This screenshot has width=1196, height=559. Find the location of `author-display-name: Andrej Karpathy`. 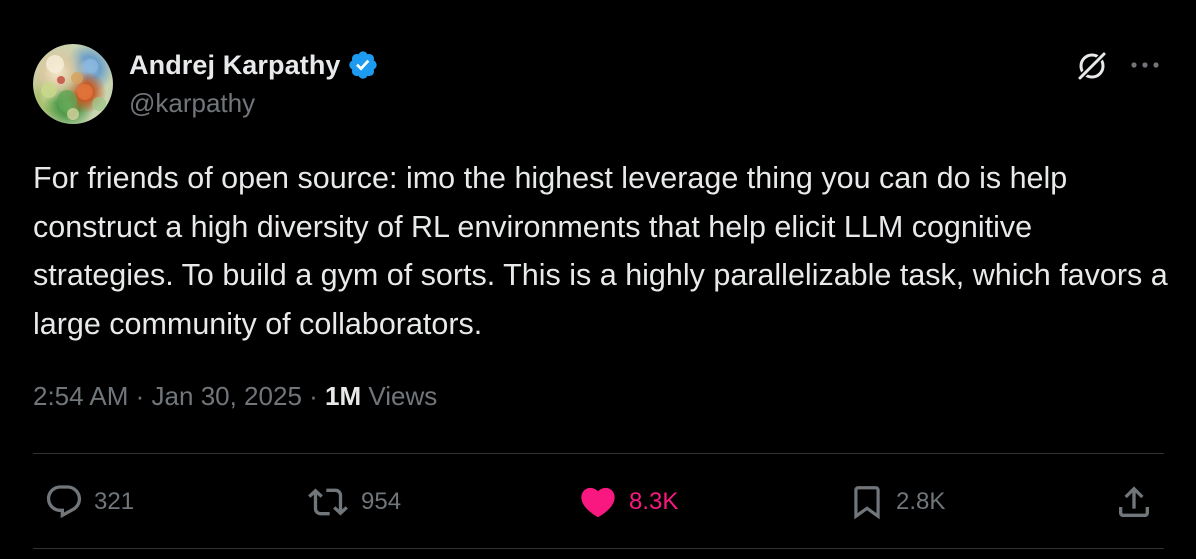

author-display-name: Andrej Karpathy is located at coordinates (235, 65).